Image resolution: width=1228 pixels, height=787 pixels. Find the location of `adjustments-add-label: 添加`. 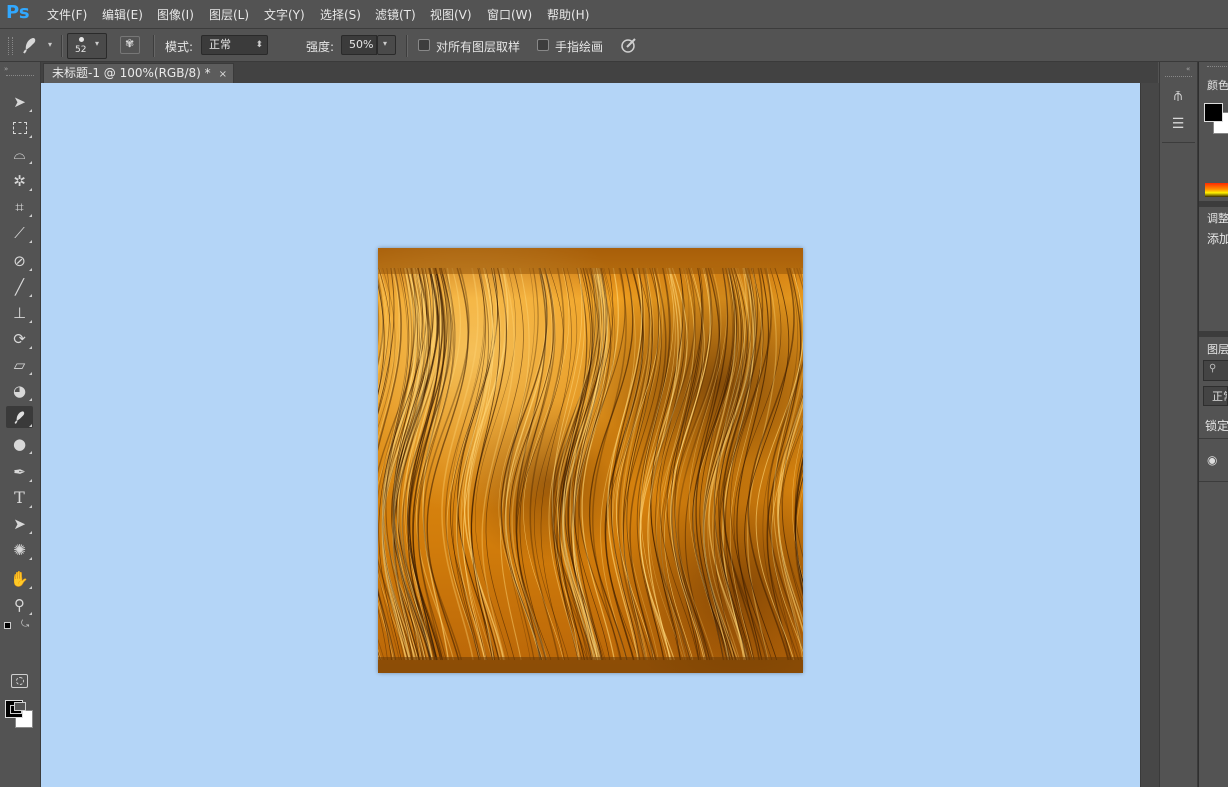

adjustments-add-label: 添加 is located at coordinates (1217, 239).